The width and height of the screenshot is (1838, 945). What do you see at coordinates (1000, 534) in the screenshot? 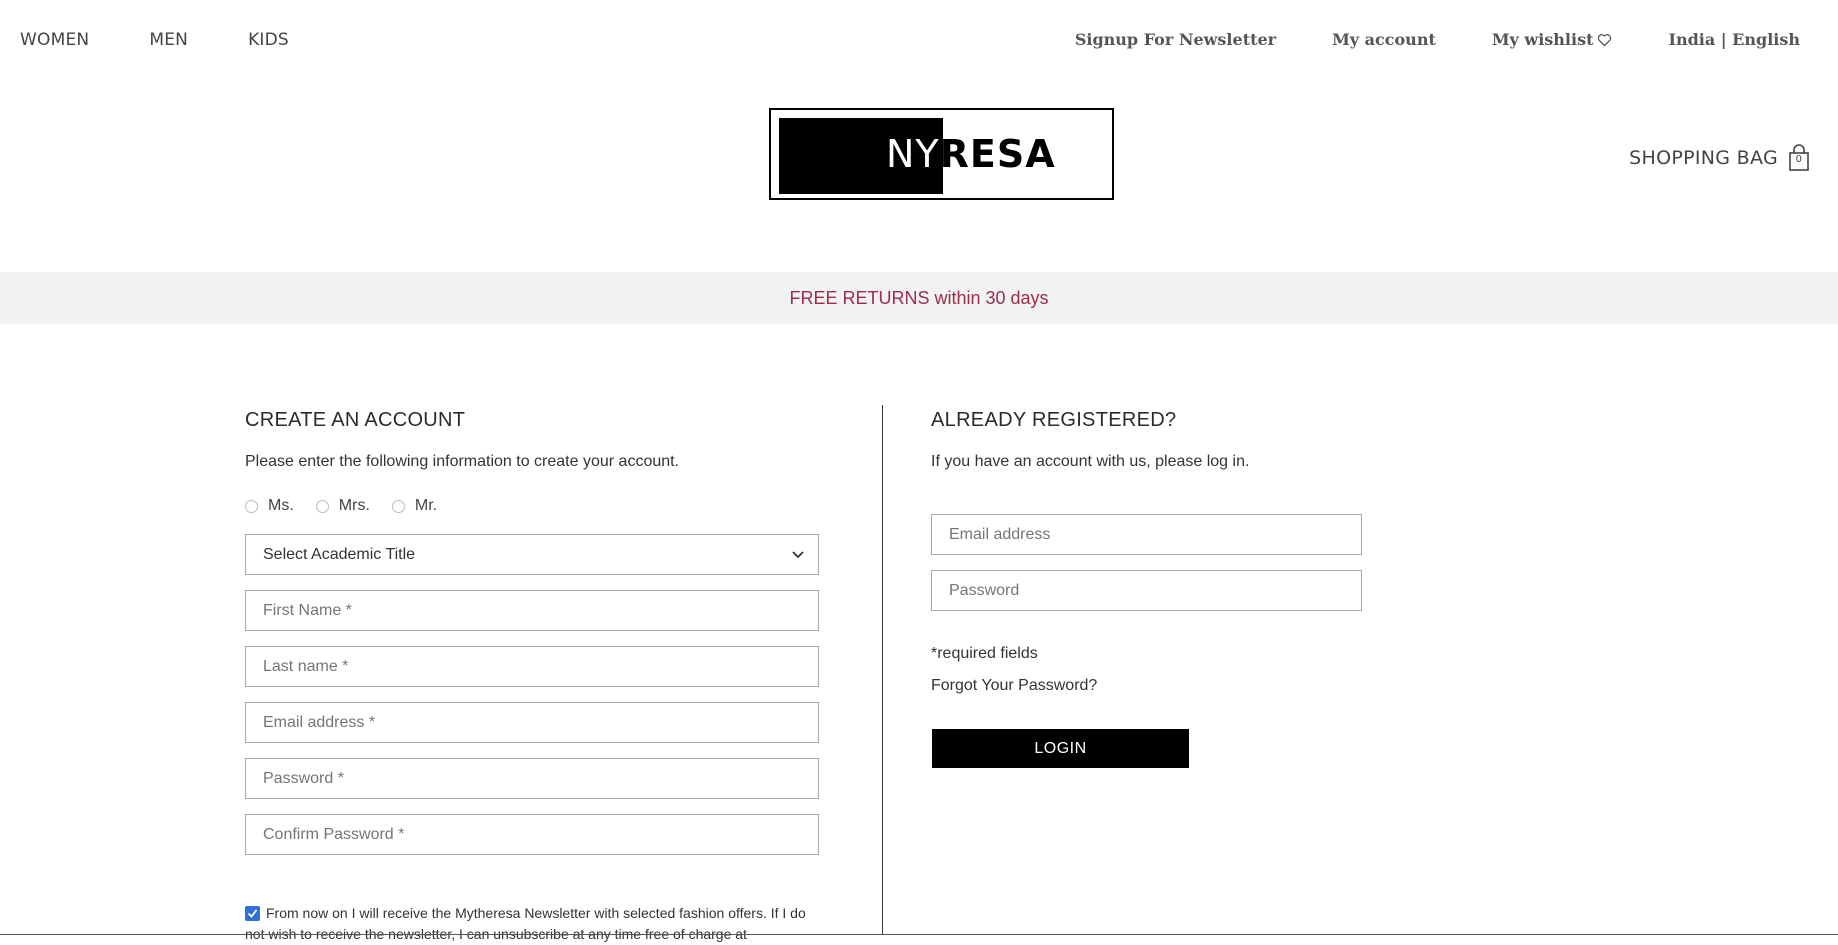
I see `login-email-placeholder: Email address` at bounding box center [1000, 534].